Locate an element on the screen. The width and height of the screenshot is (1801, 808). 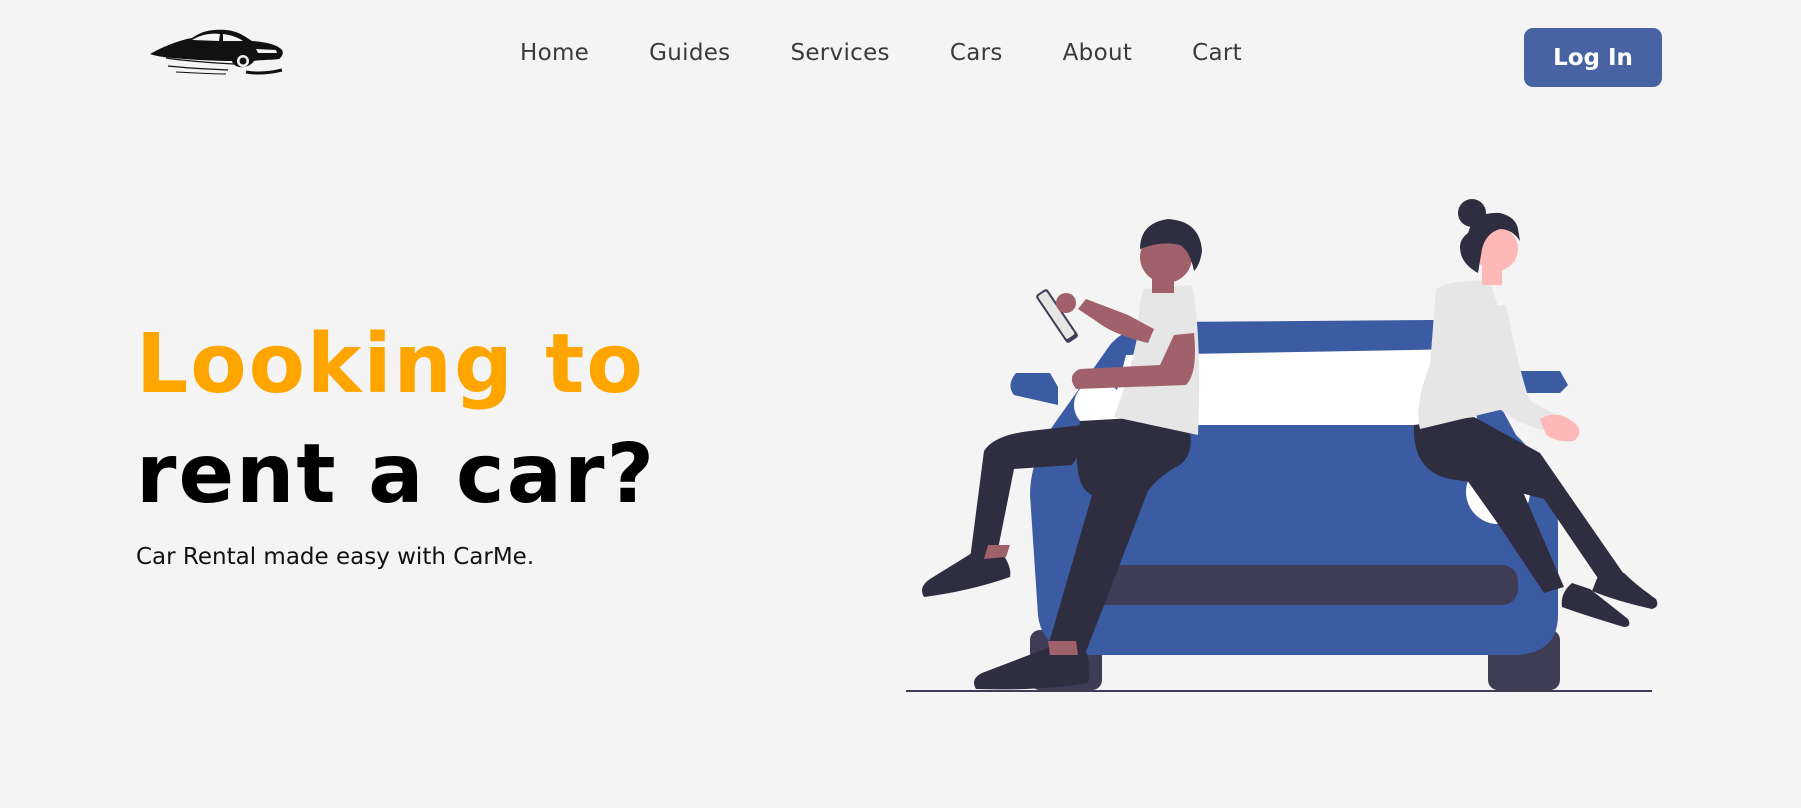
nav-link-guides: Guides is located at coordinates (689, 53).